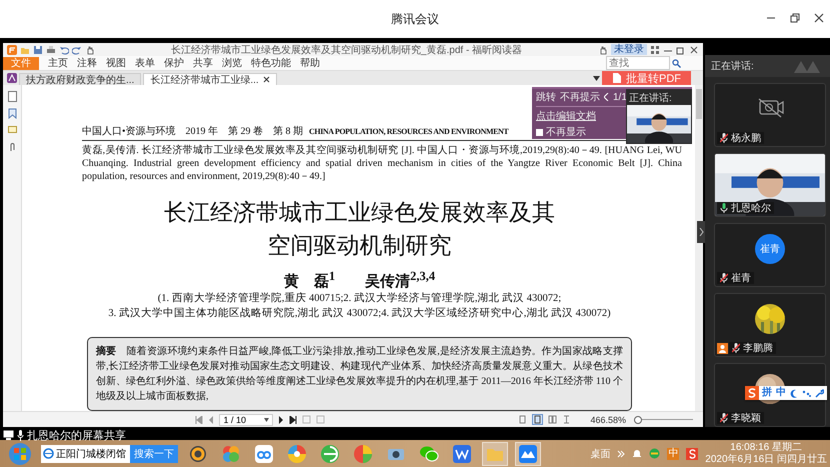  Describe the element at coordinates (741, 278) in the screenshot. I see `participant-name: 崔青` at that location.